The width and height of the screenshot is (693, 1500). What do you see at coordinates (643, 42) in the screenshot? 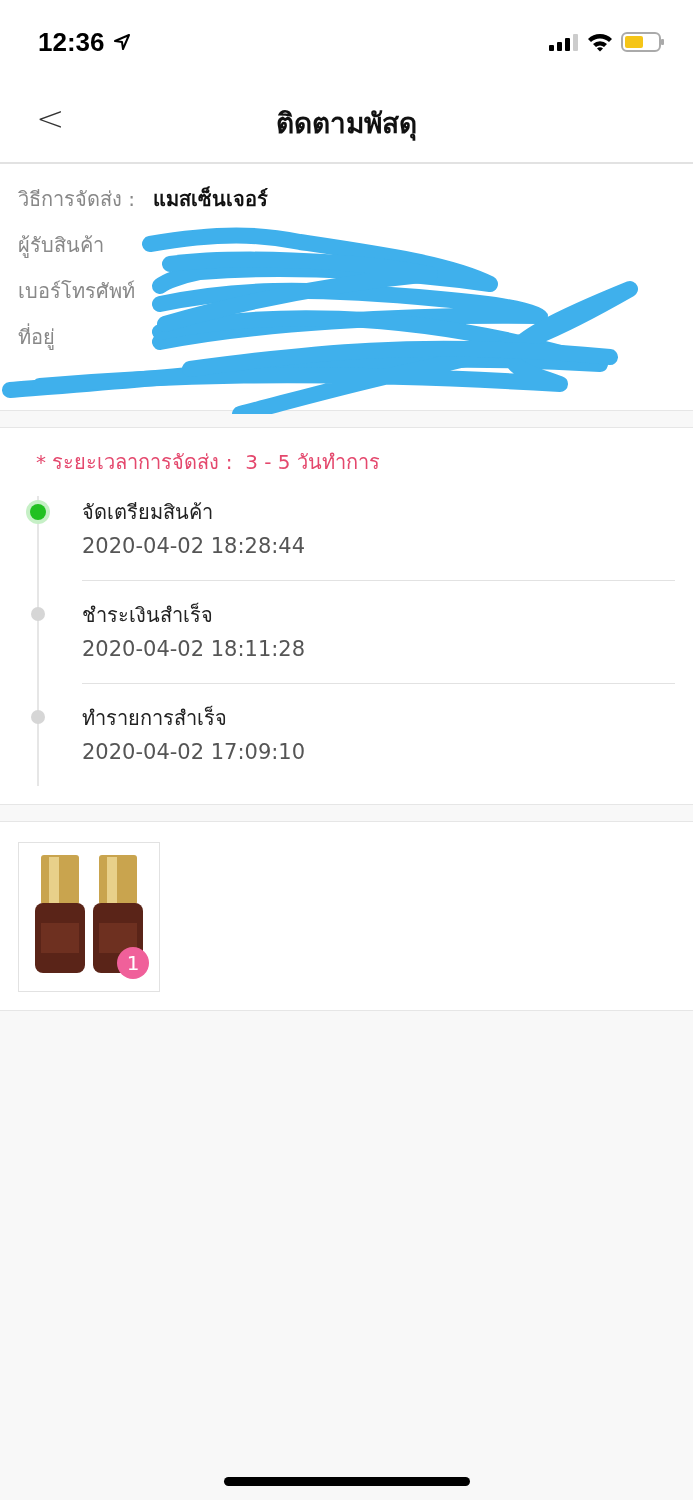
I see `battery-icon` at bounding box center [643, 42].